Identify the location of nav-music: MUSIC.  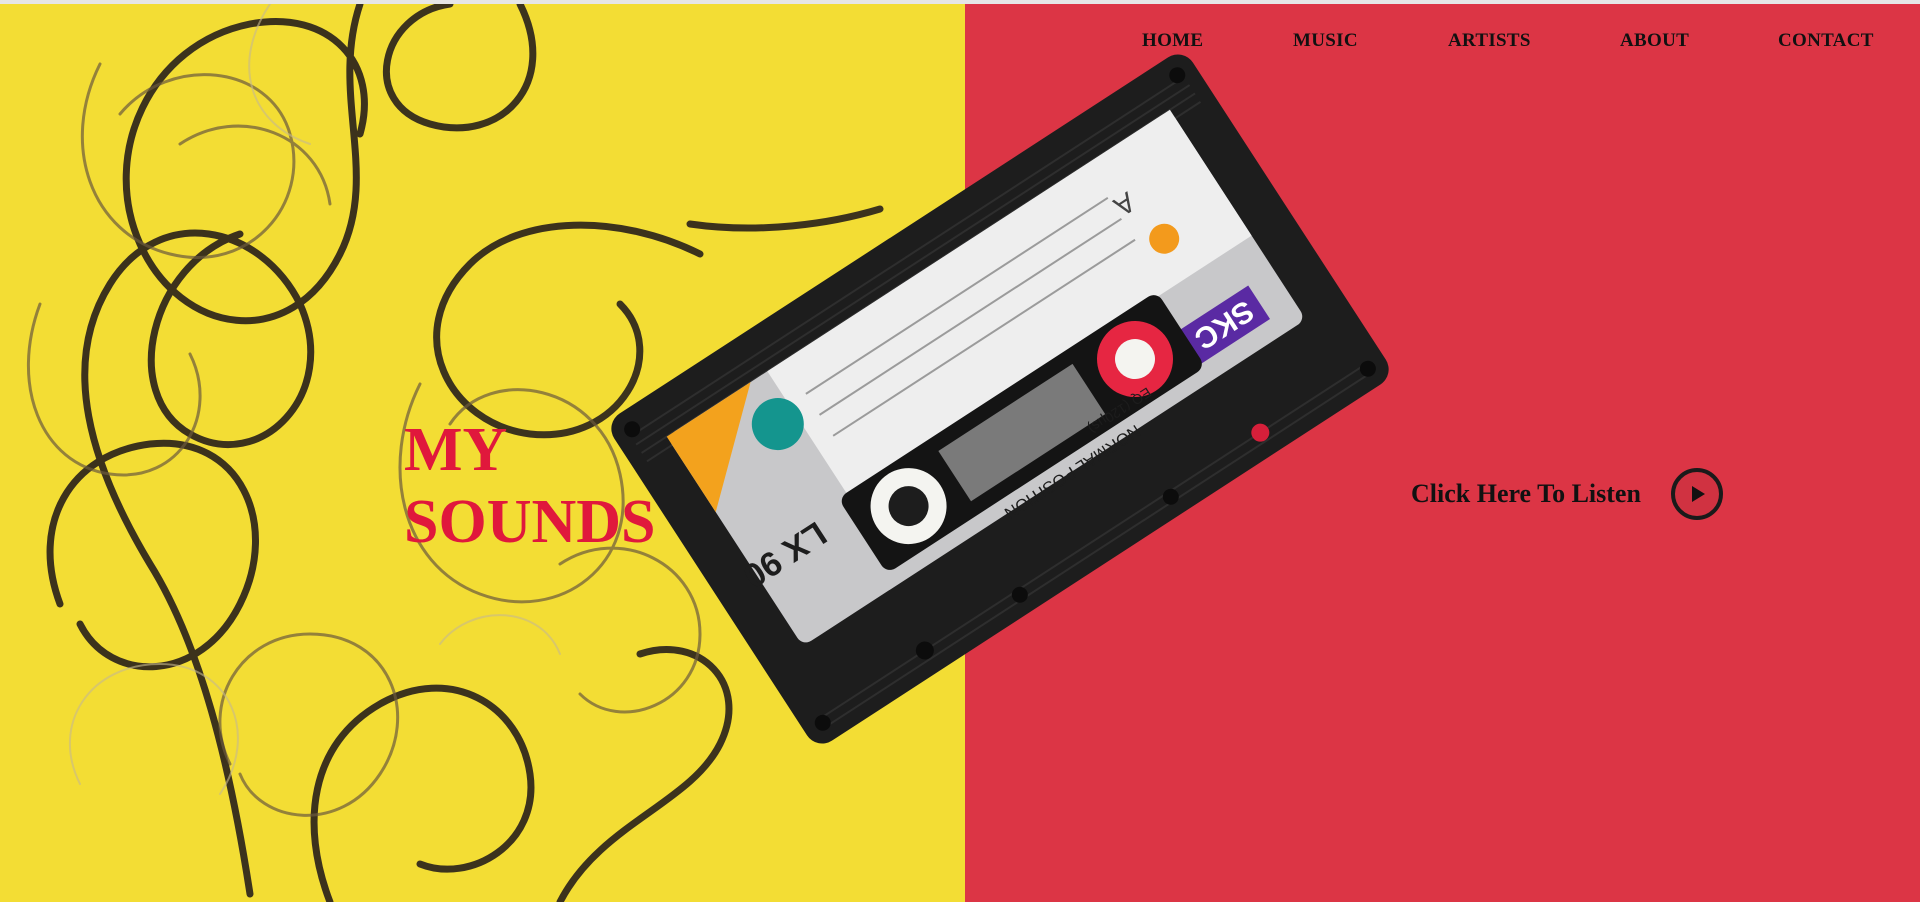
(1325, 41).